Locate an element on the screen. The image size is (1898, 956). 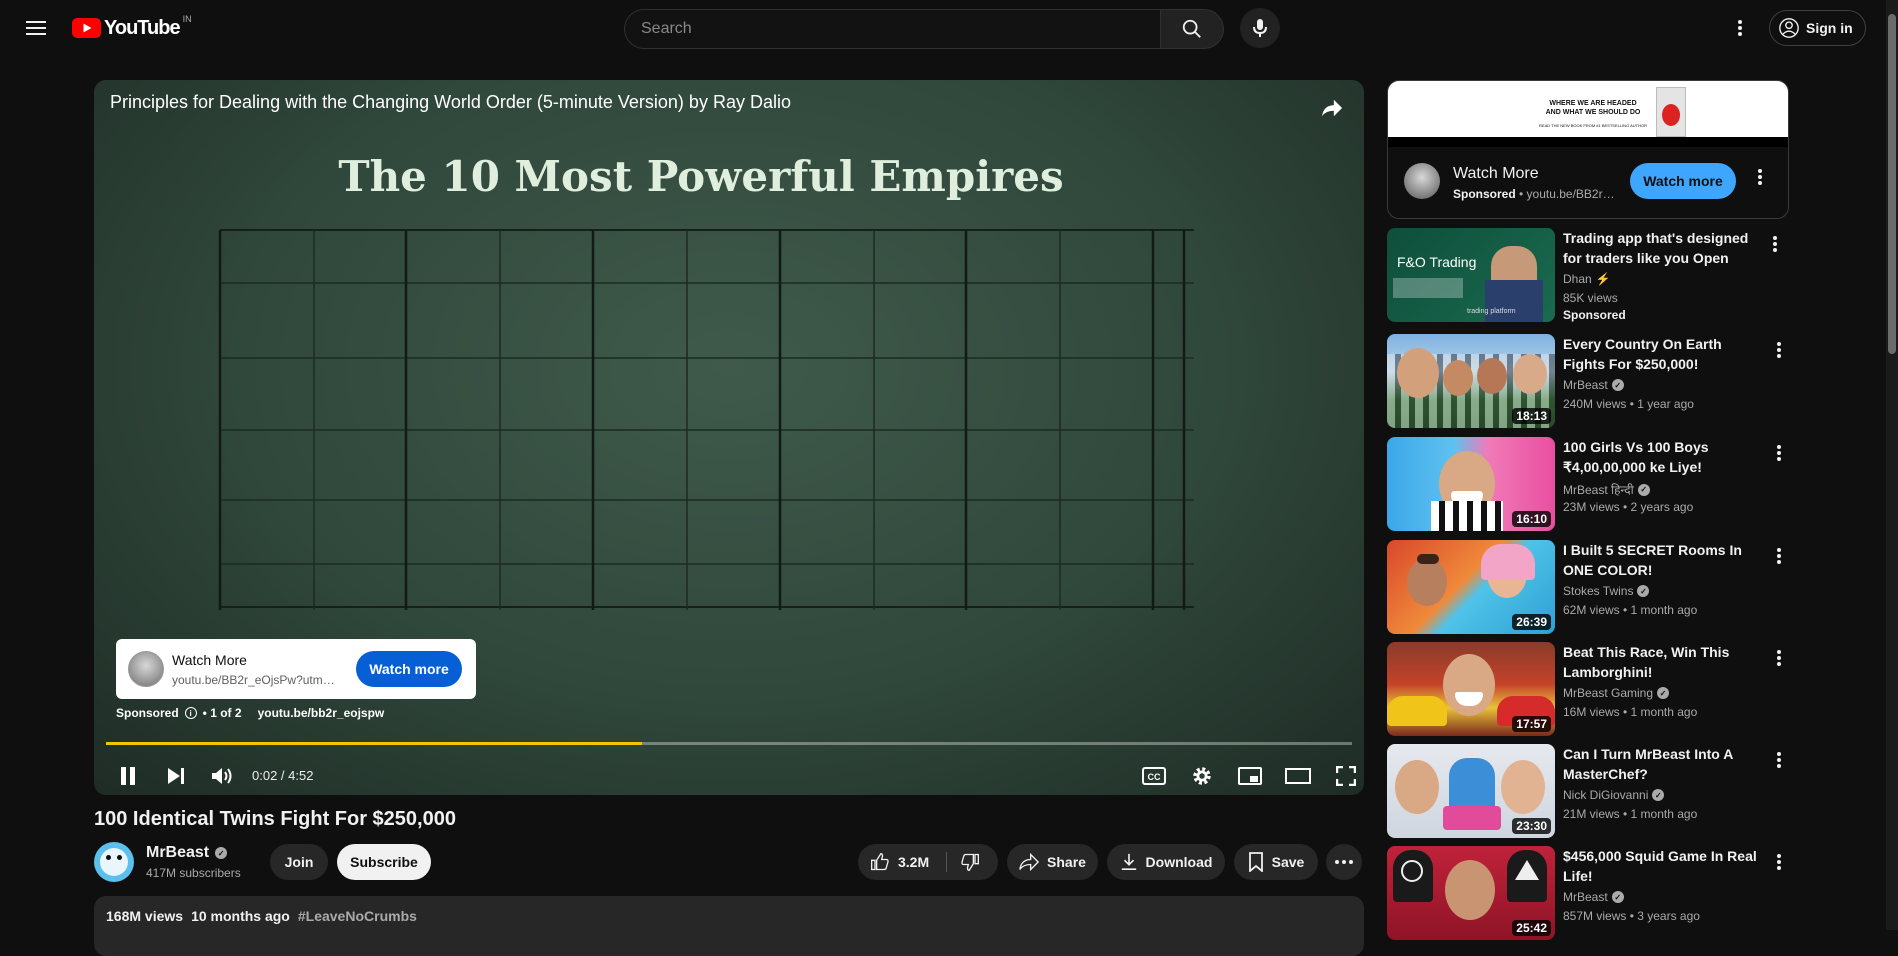
subscribe-button: Subscribe is located at coordinates (384, 862).